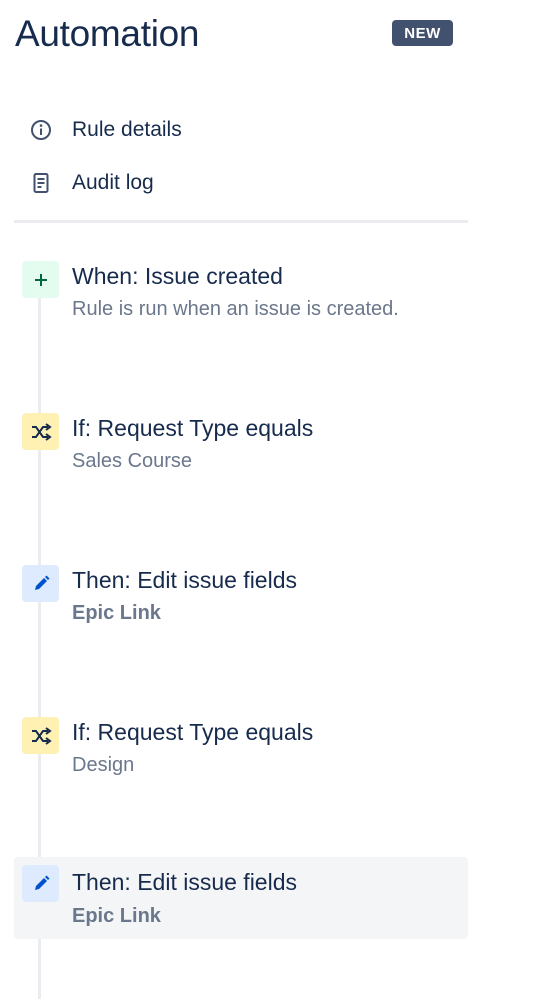 Image resolution: width=540 pixels, height=999 pixels. I want to click on info-icon, so click(41, 130).